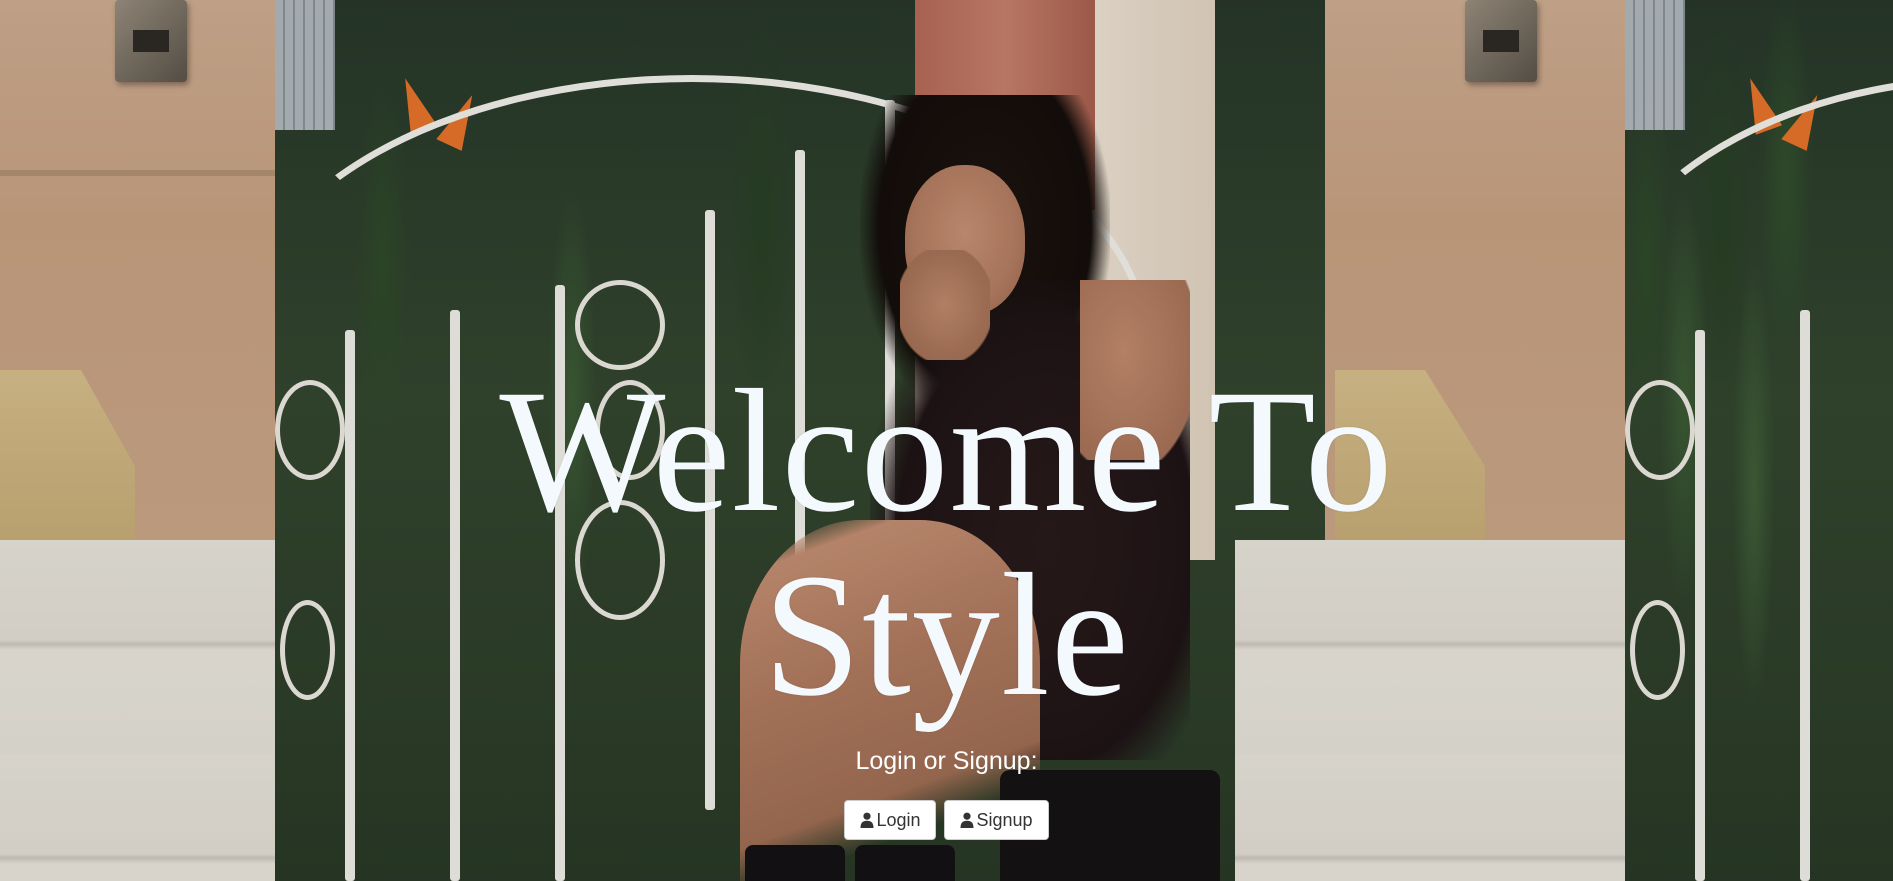  I want to click on signup-button: Signup, so click(996, 820).